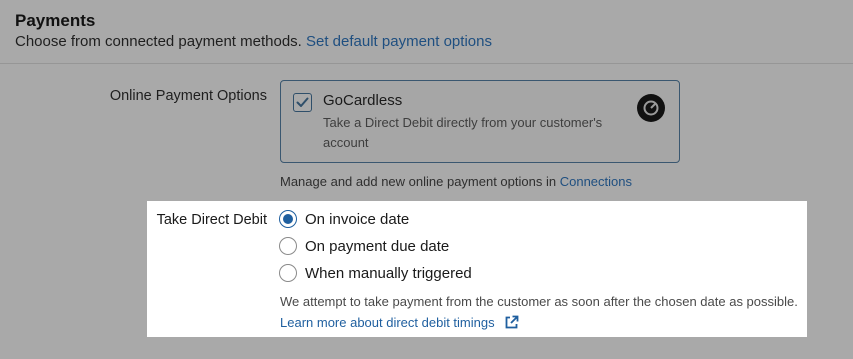 The width and height of the screenshot is (853, 359). Describe the element at coordinates (426, 63) in the screenshot. I see `header-divider` at that location.